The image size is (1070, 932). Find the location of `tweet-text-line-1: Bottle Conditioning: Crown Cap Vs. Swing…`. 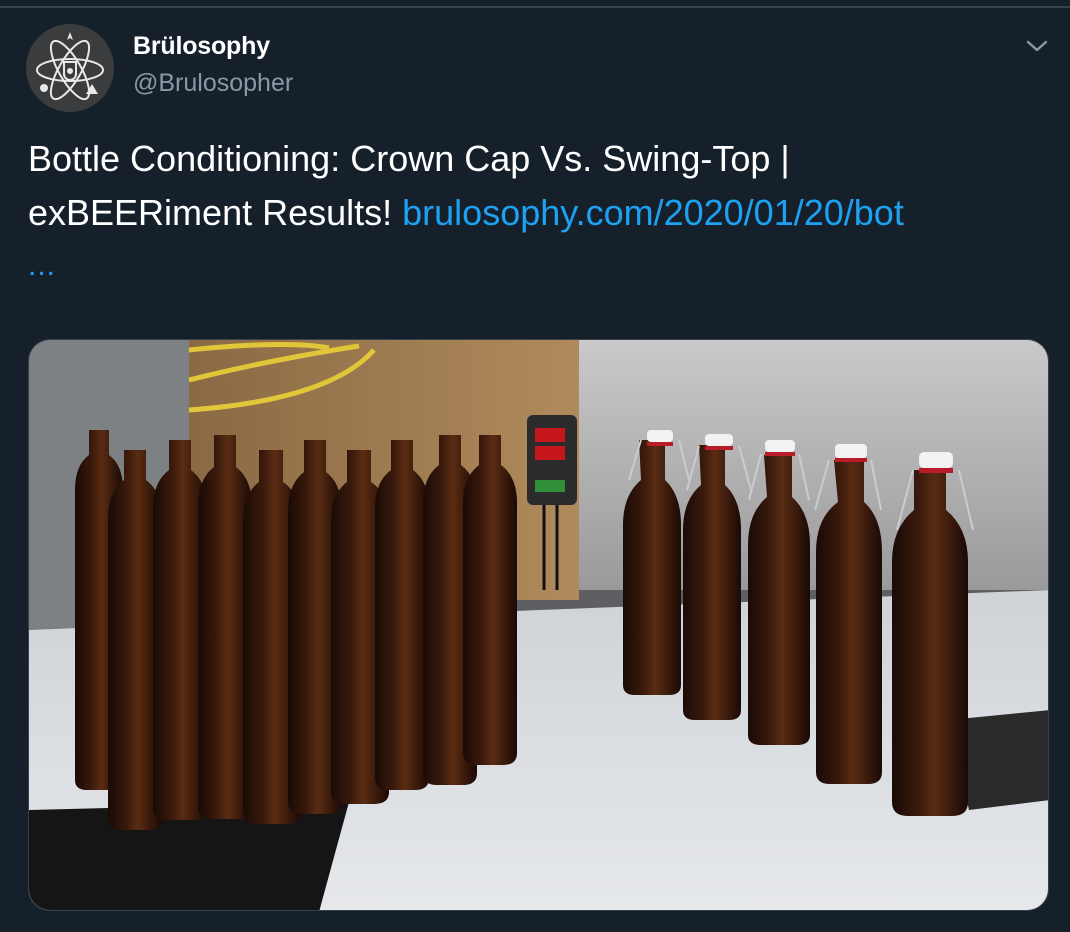

tweet-text-line-1: Bottle Conditioning: Crown Cap Vs. Swing… is located at coordinates (409, 158).